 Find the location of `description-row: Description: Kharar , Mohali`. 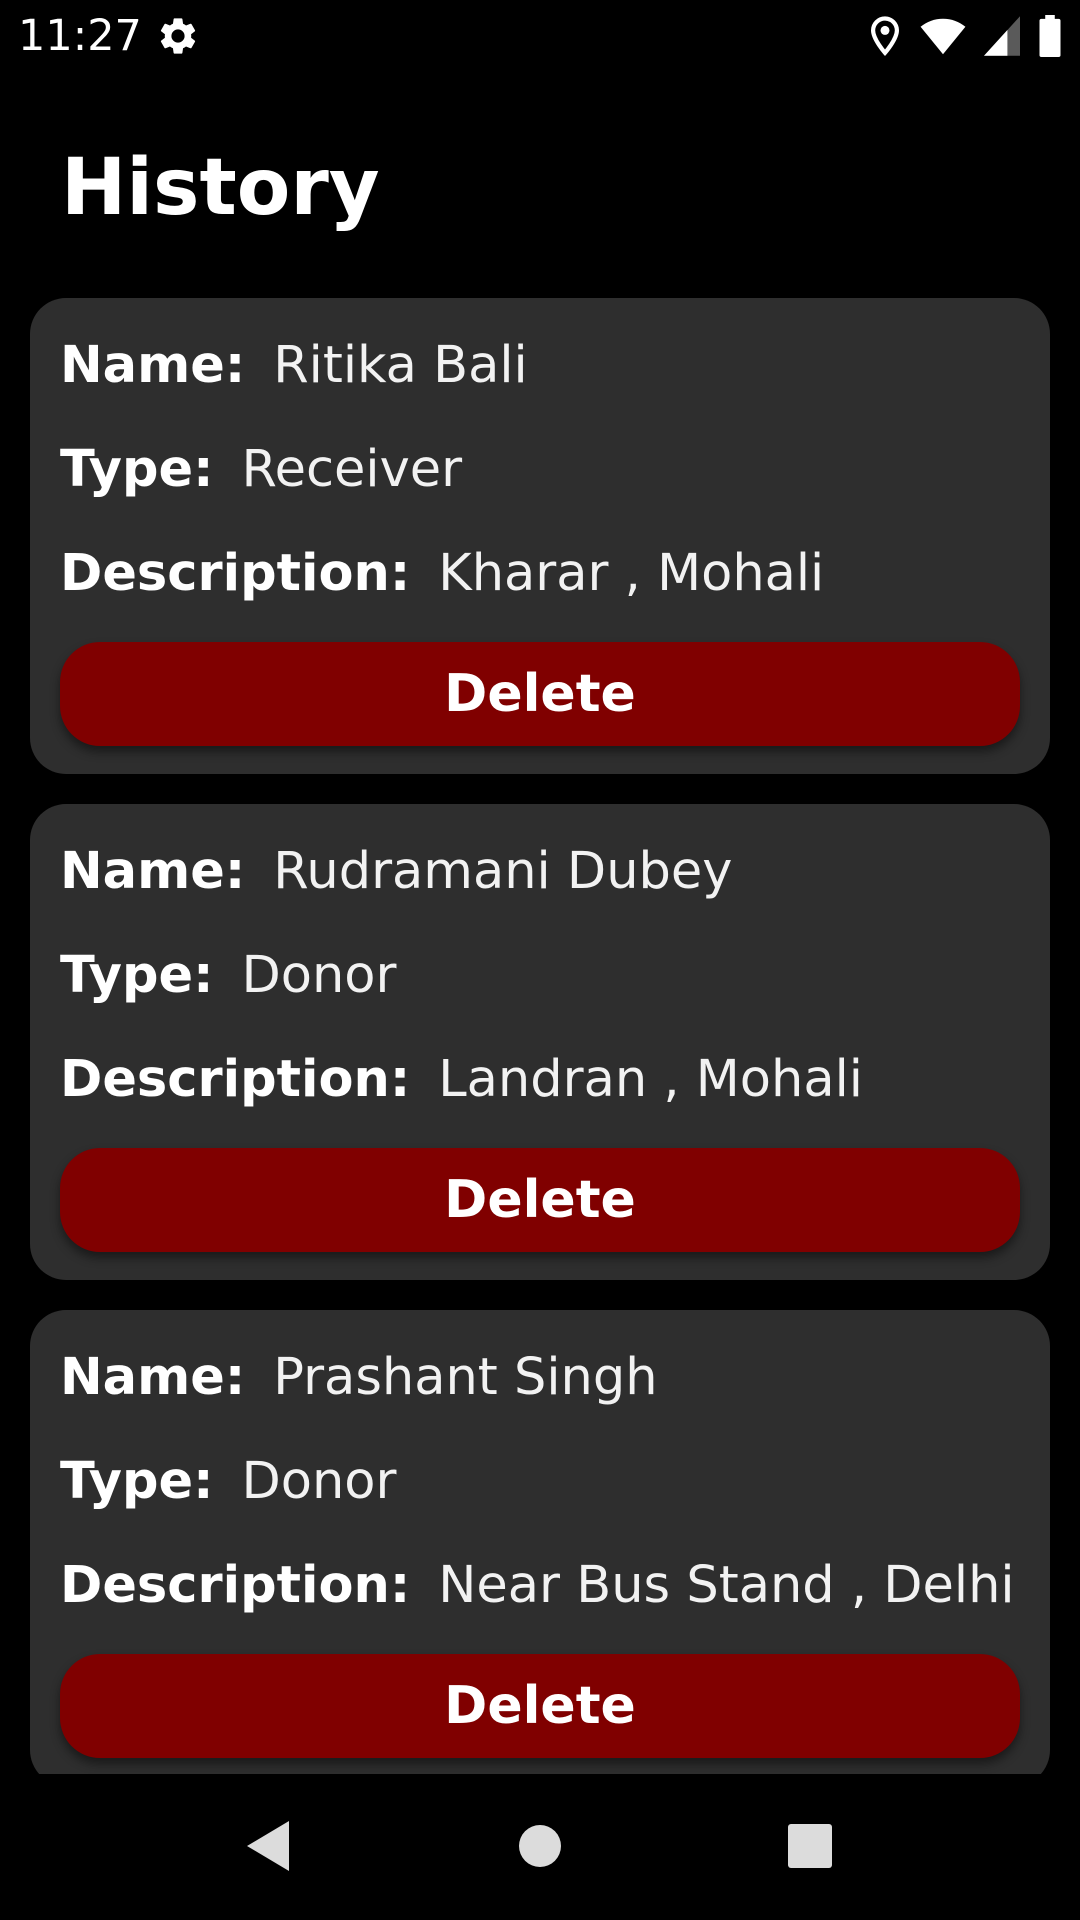

description-row: Description: Kharar , Mohali is located at coordinates (442, 574).